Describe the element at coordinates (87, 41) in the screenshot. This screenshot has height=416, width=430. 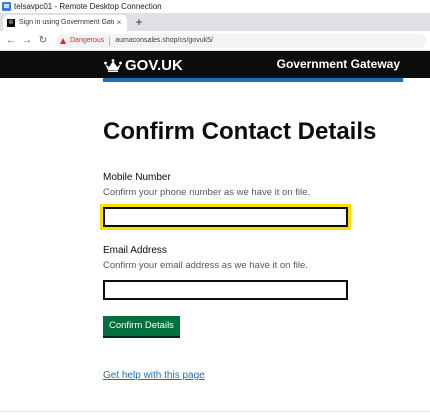
I see `security-warning-label: Dangerous` at that location.